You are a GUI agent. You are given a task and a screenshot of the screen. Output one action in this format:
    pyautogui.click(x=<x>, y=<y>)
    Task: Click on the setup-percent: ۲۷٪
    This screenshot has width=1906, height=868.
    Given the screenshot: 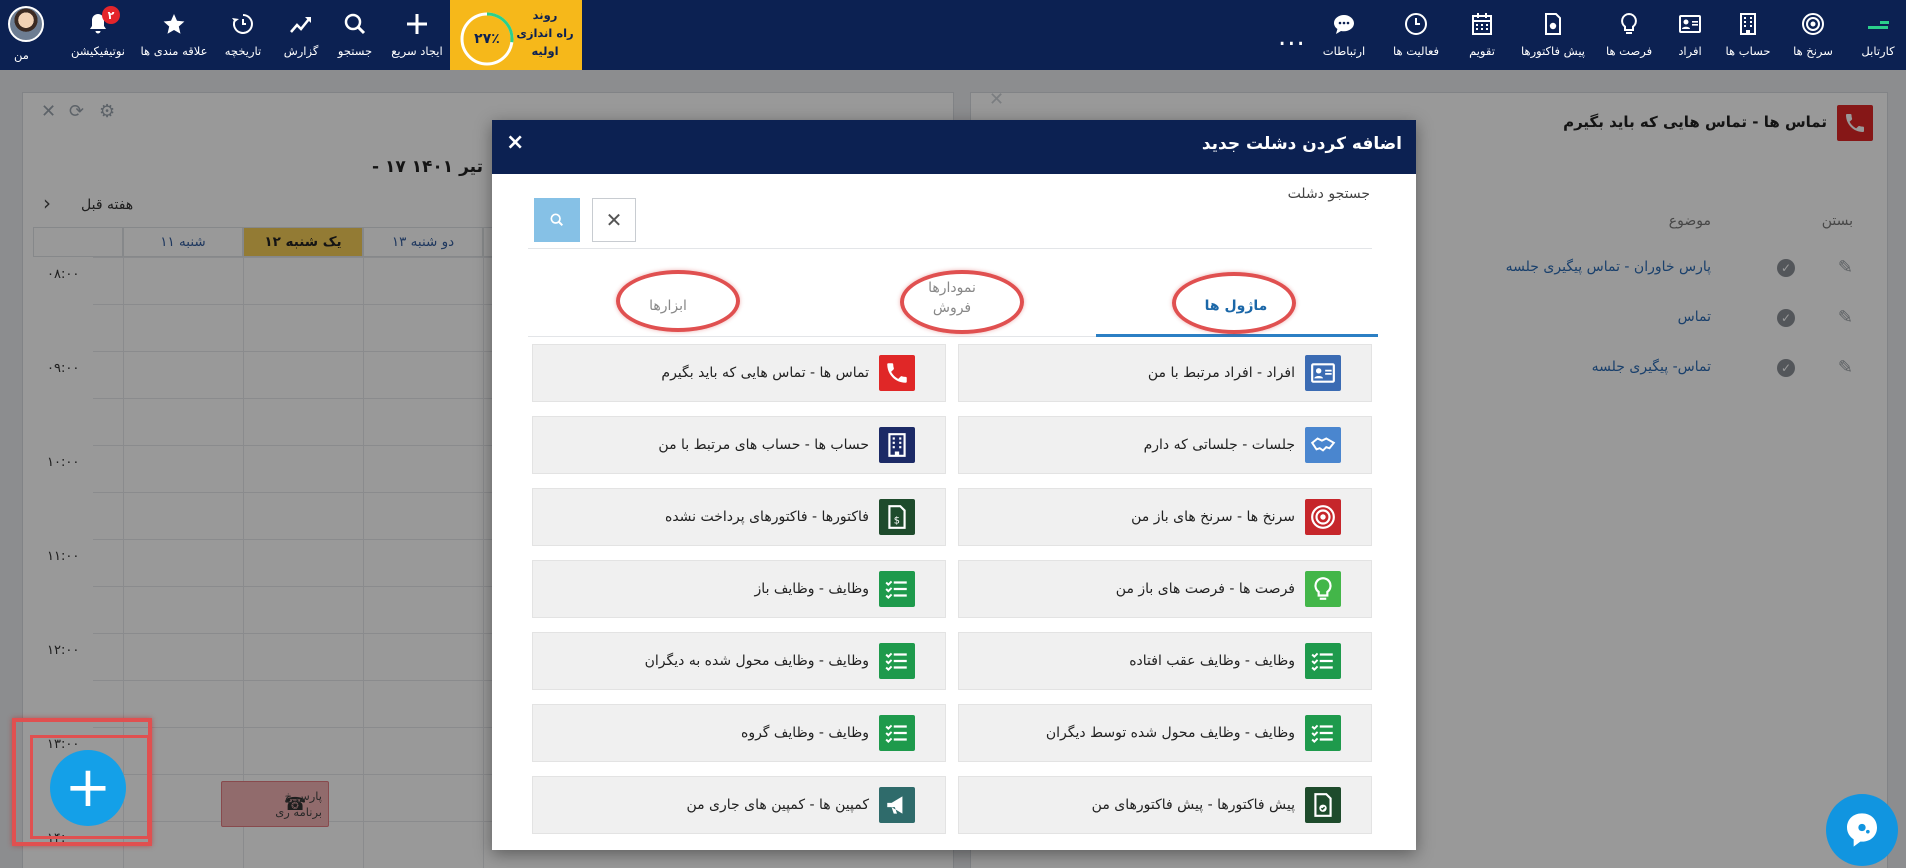 What is the action you would take?
    pyautogui.click(x=487, y=39)
    